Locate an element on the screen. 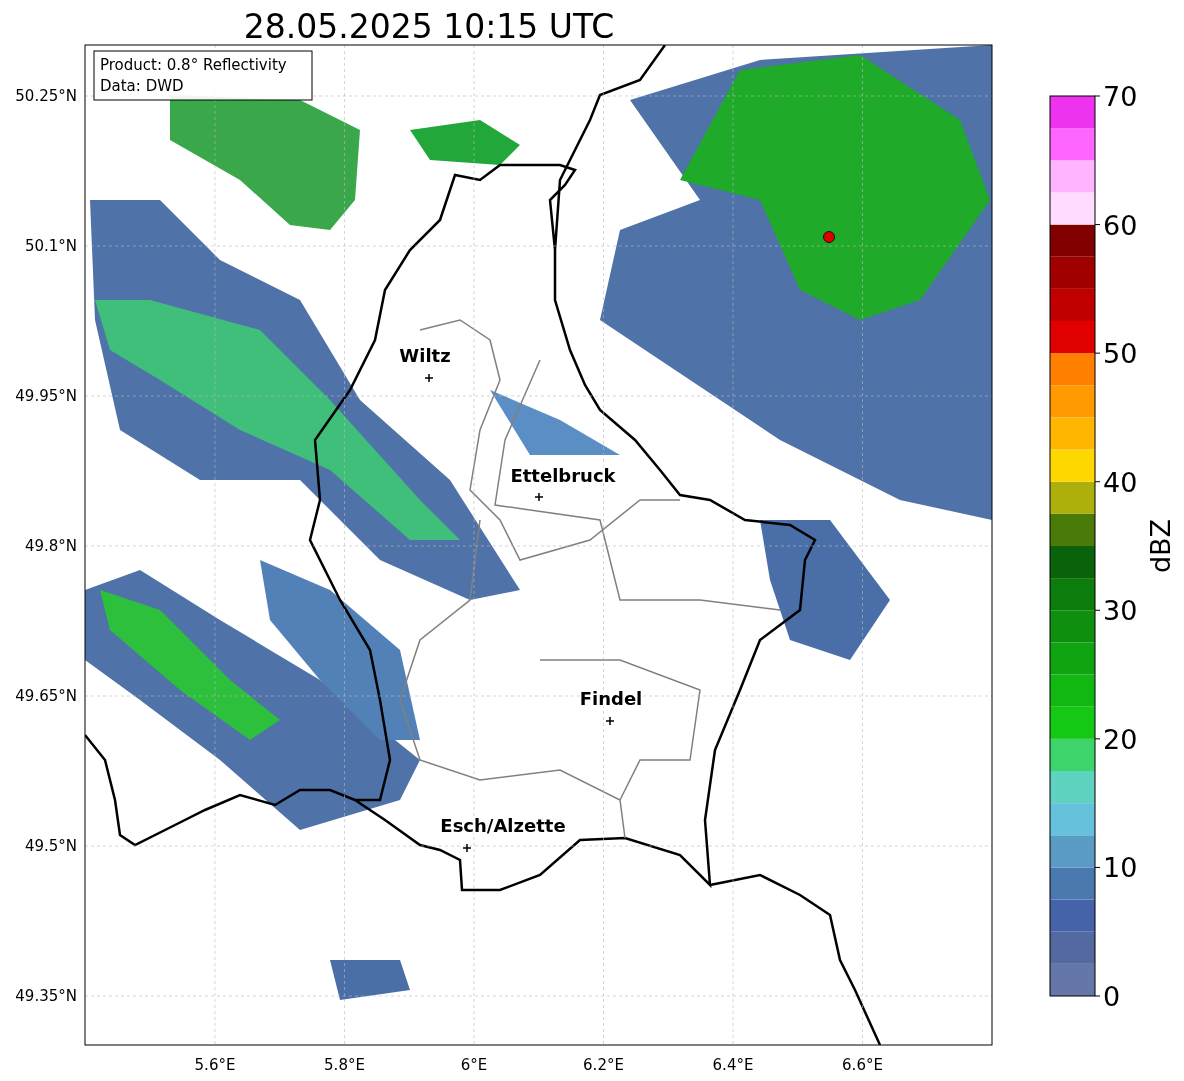  colorbar-tick-label: 70 is located at coordinates (1120, 96).